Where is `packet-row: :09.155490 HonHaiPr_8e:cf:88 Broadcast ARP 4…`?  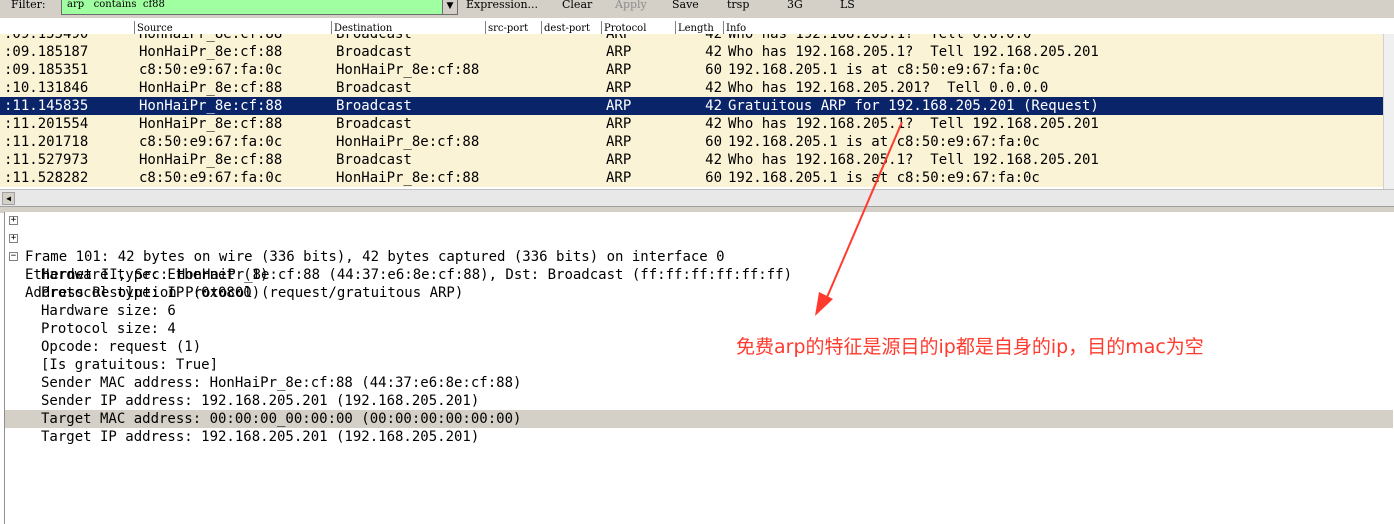 packet-row: :09.155490 HonHaiPr_8e:cf:88 Broadcast ARP 4… is located at coordinates (692, 38).